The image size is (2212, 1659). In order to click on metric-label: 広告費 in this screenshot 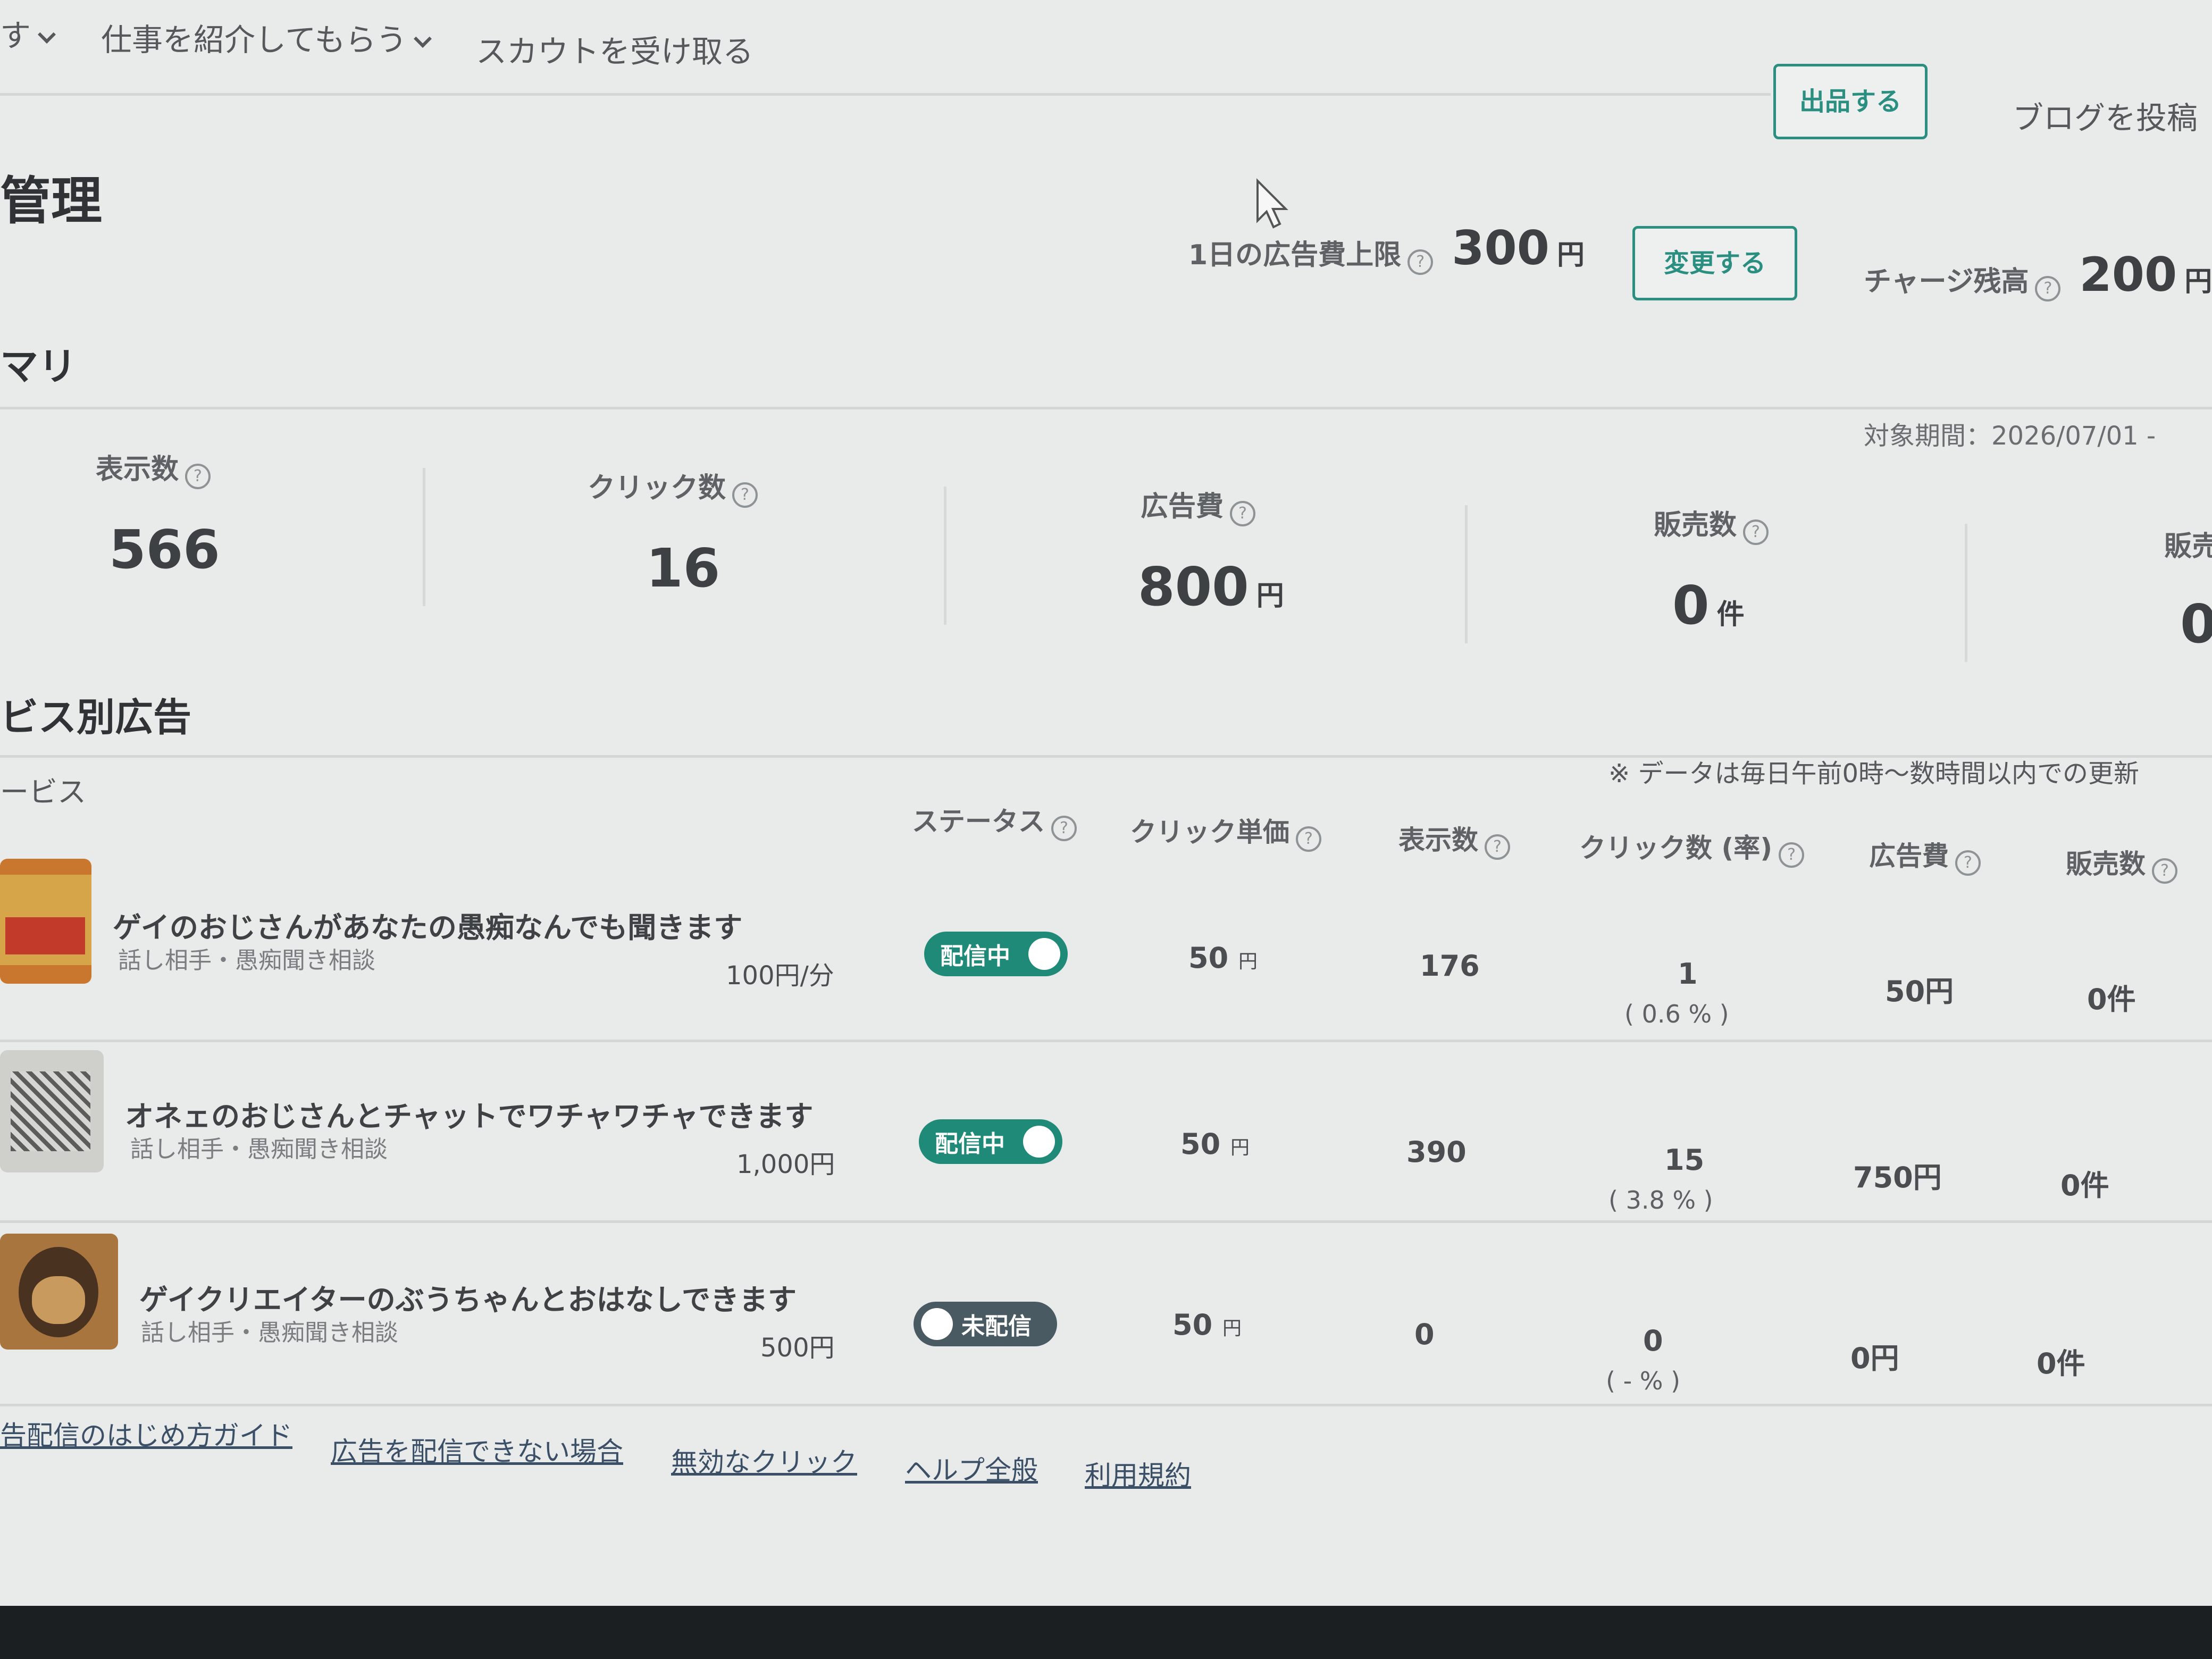, I will do `click(1182, 507)`.